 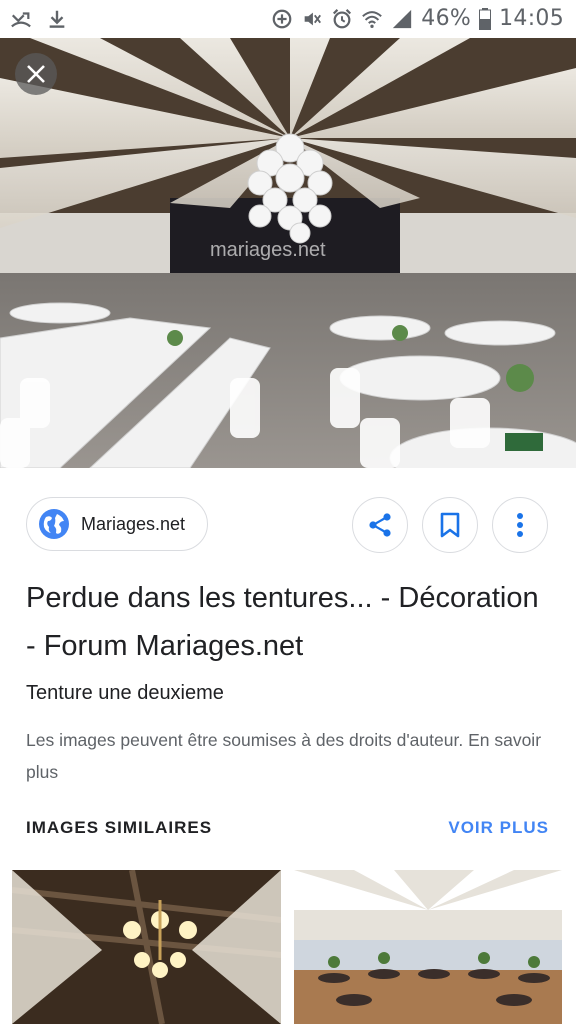 What do you see at coordinates (313, 18) in the screenshot?
I see `mute-icon` at bounding box center [313, 18].